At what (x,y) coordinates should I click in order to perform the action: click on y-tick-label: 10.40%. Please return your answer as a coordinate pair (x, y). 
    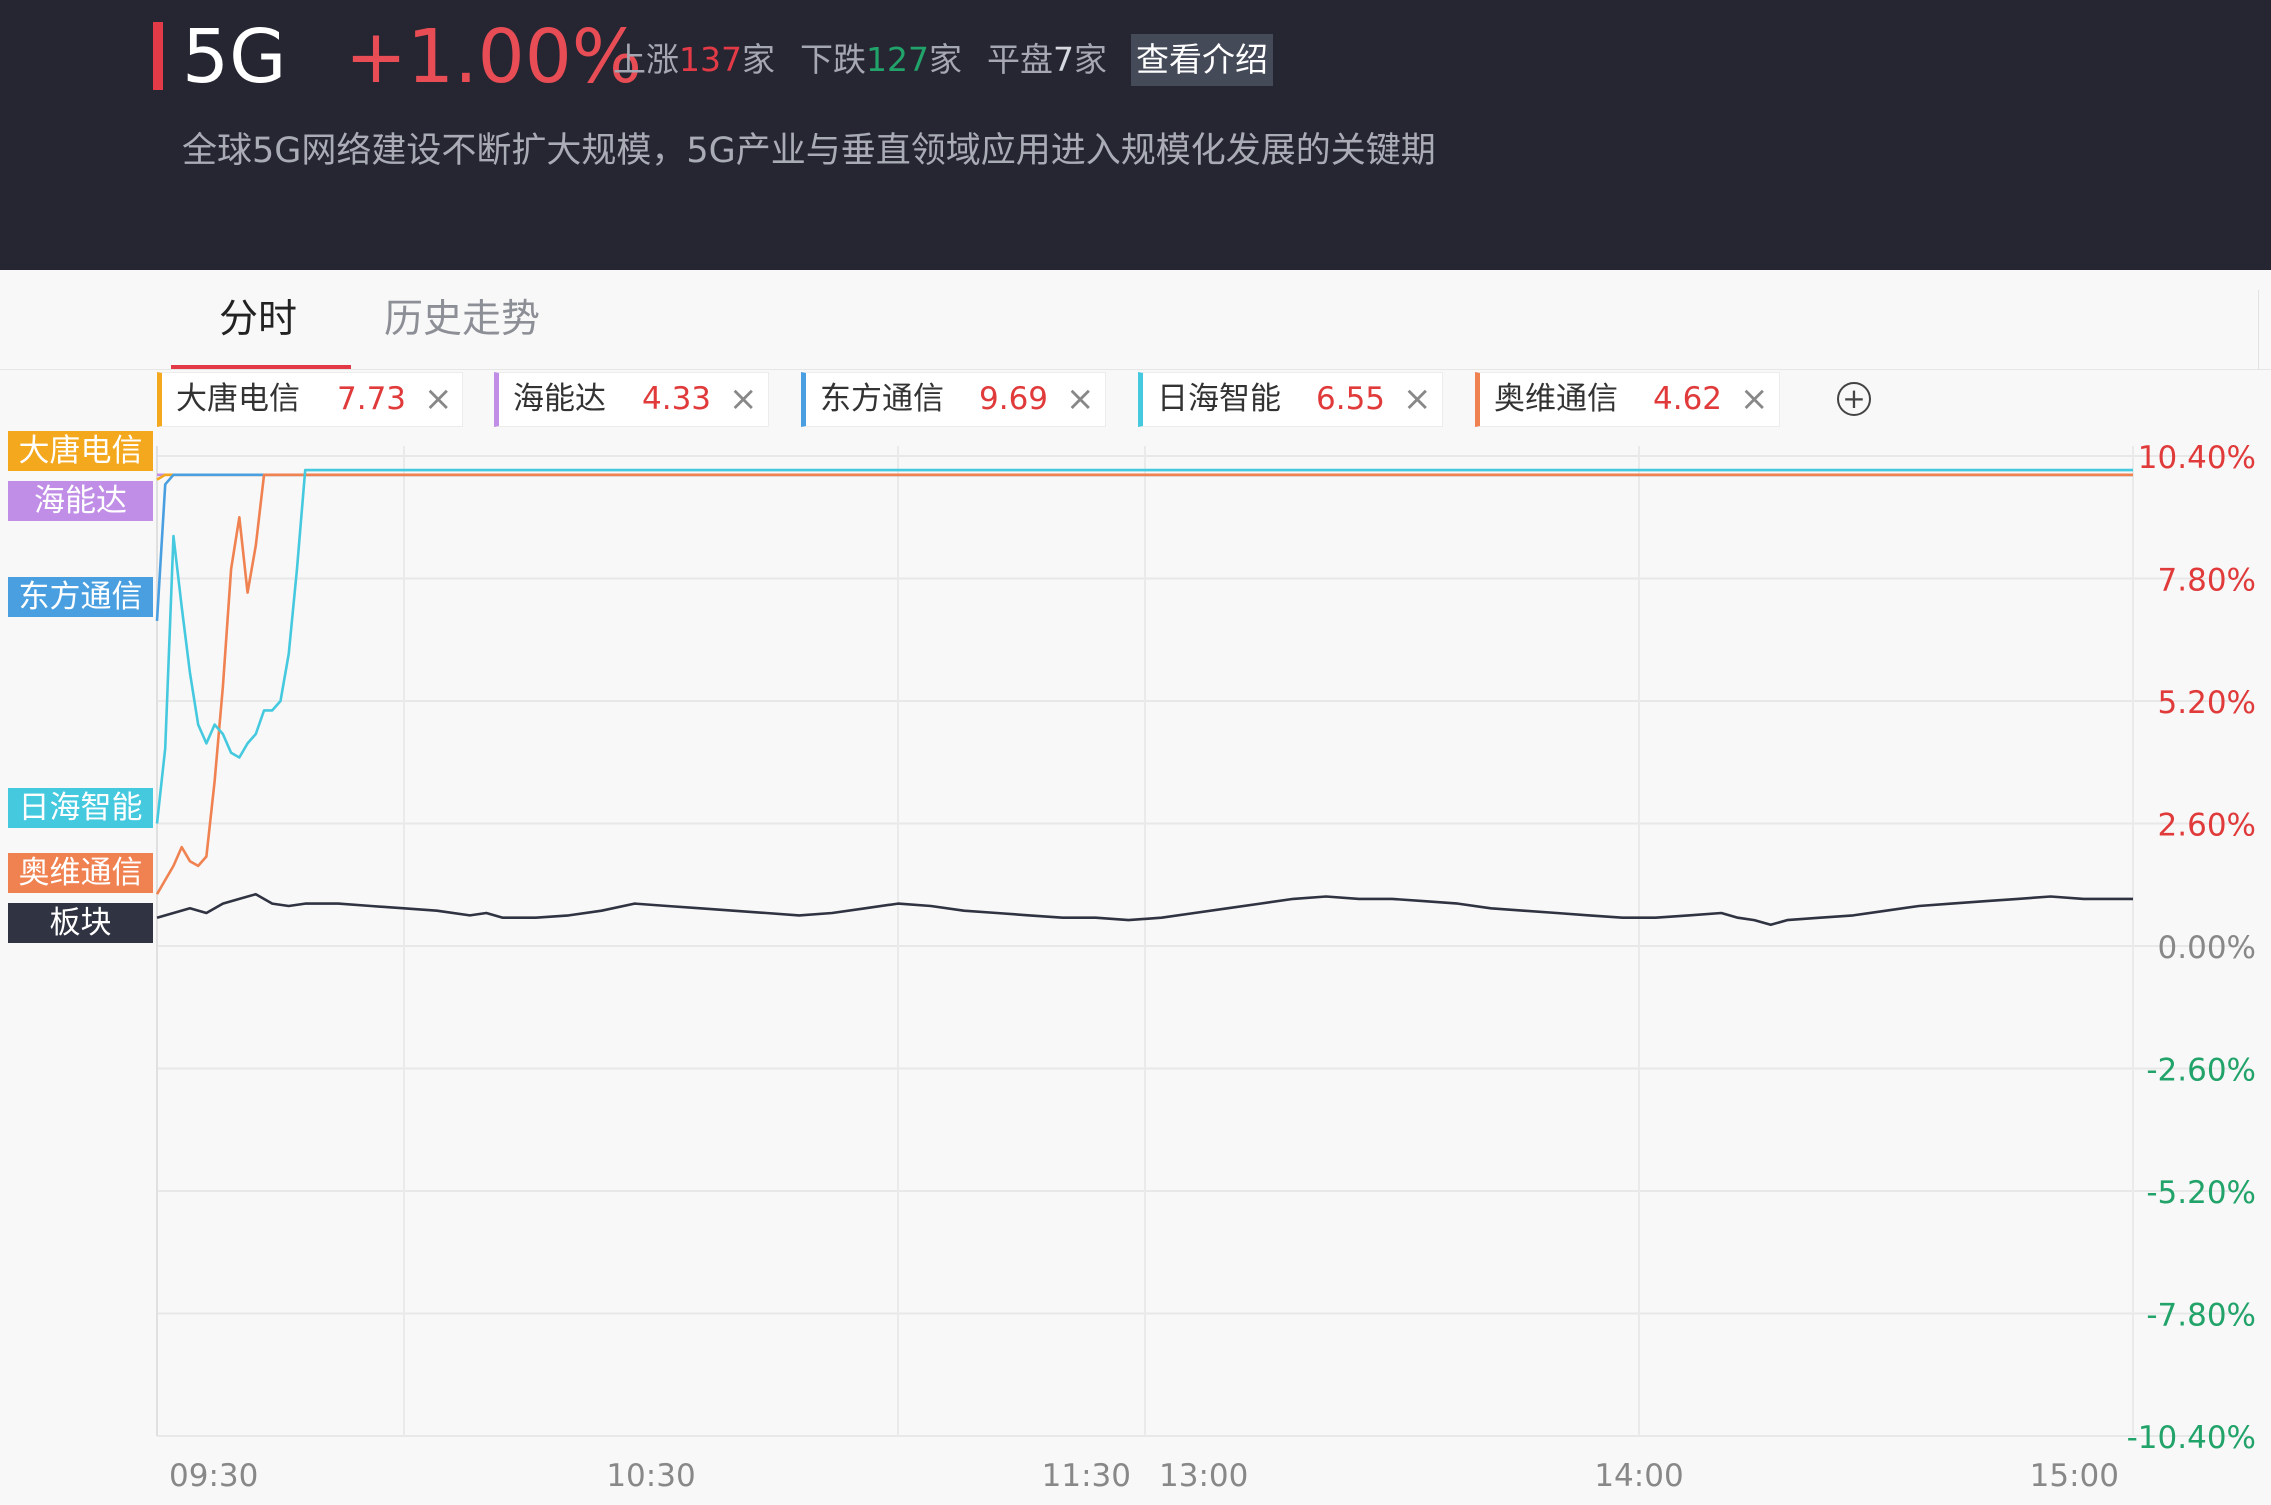
    Looking at the image, I should click on (2197, 458).